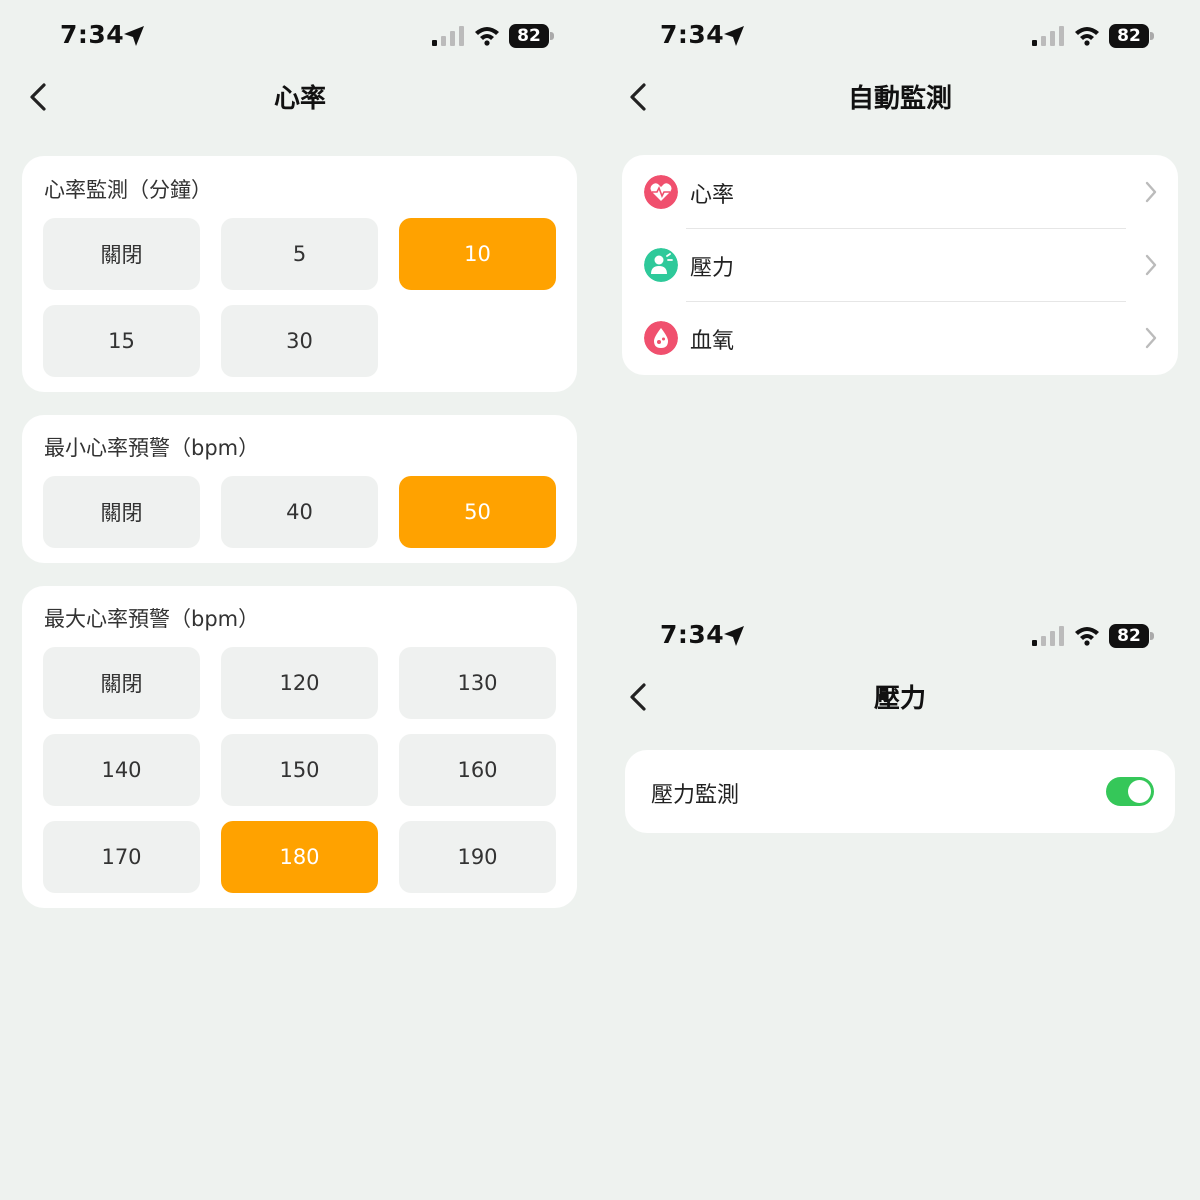 The image size is (1200, 1200). I want to click on card-title: 心率監測（分鐘）, so click(128, 190).